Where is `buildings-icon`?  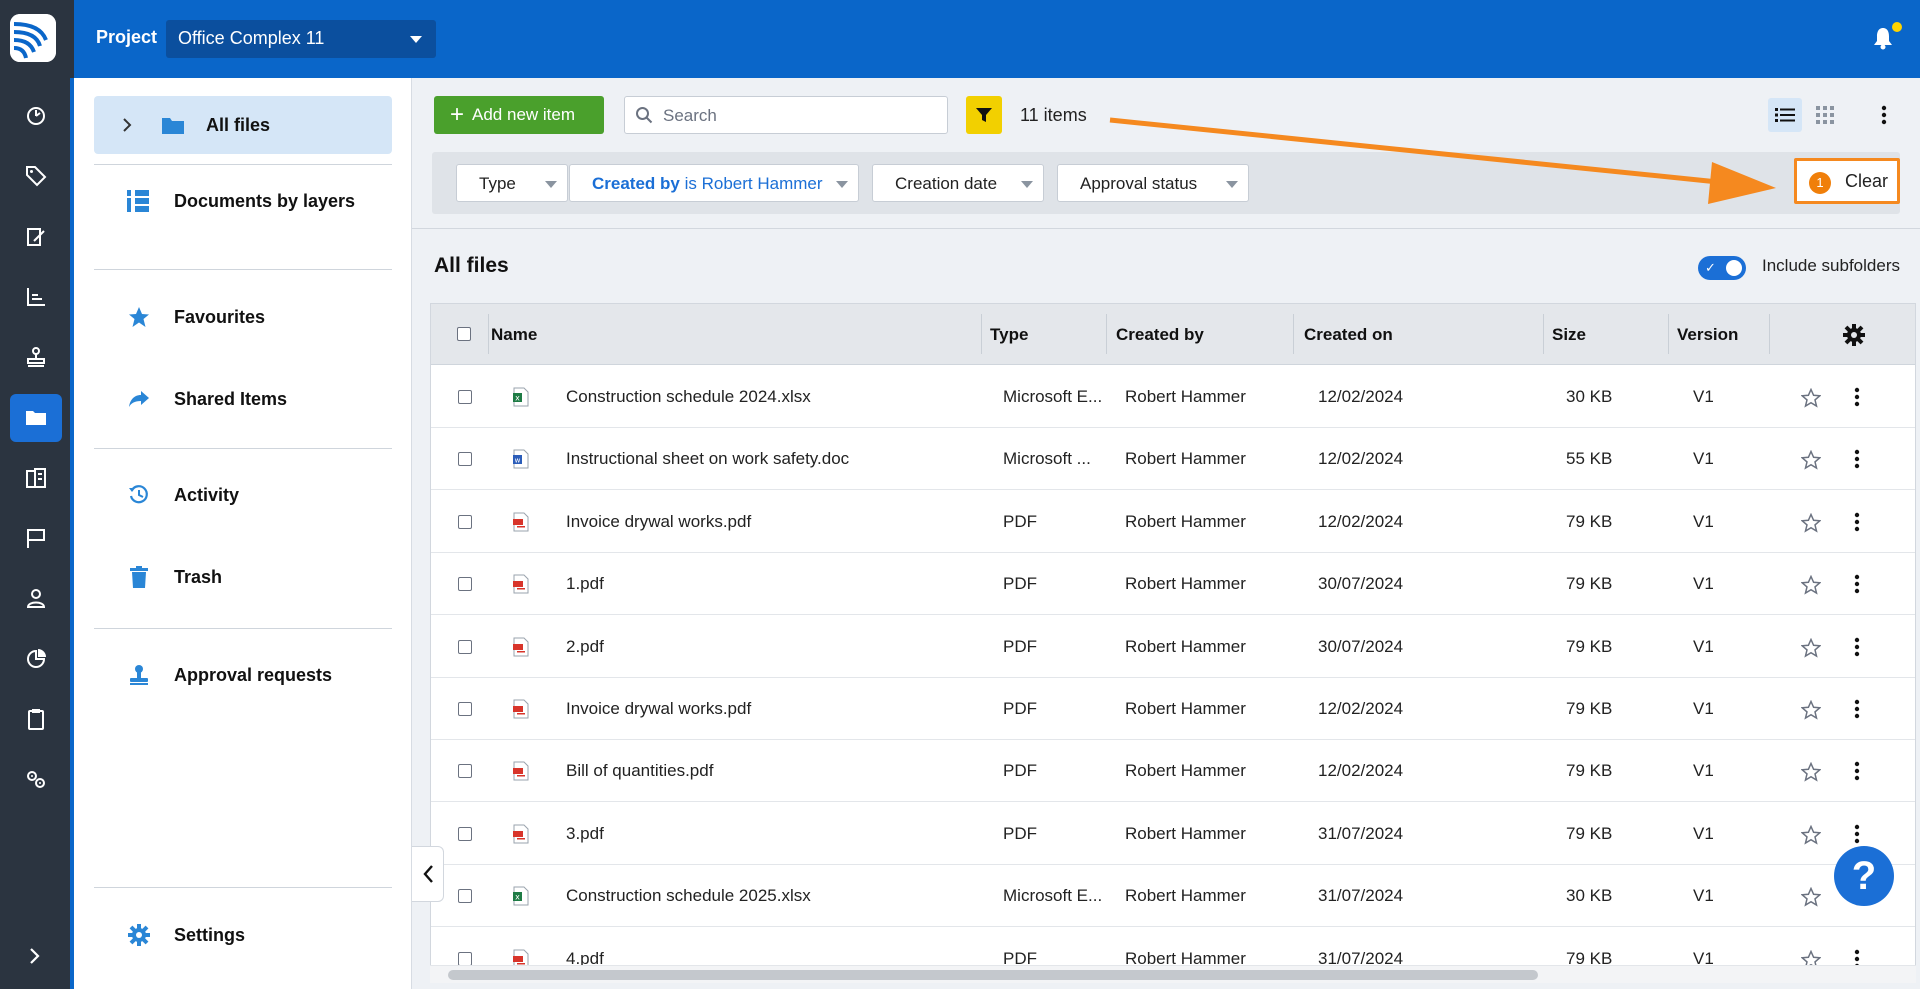
buildings-icon is located at coordinates (36, 477).